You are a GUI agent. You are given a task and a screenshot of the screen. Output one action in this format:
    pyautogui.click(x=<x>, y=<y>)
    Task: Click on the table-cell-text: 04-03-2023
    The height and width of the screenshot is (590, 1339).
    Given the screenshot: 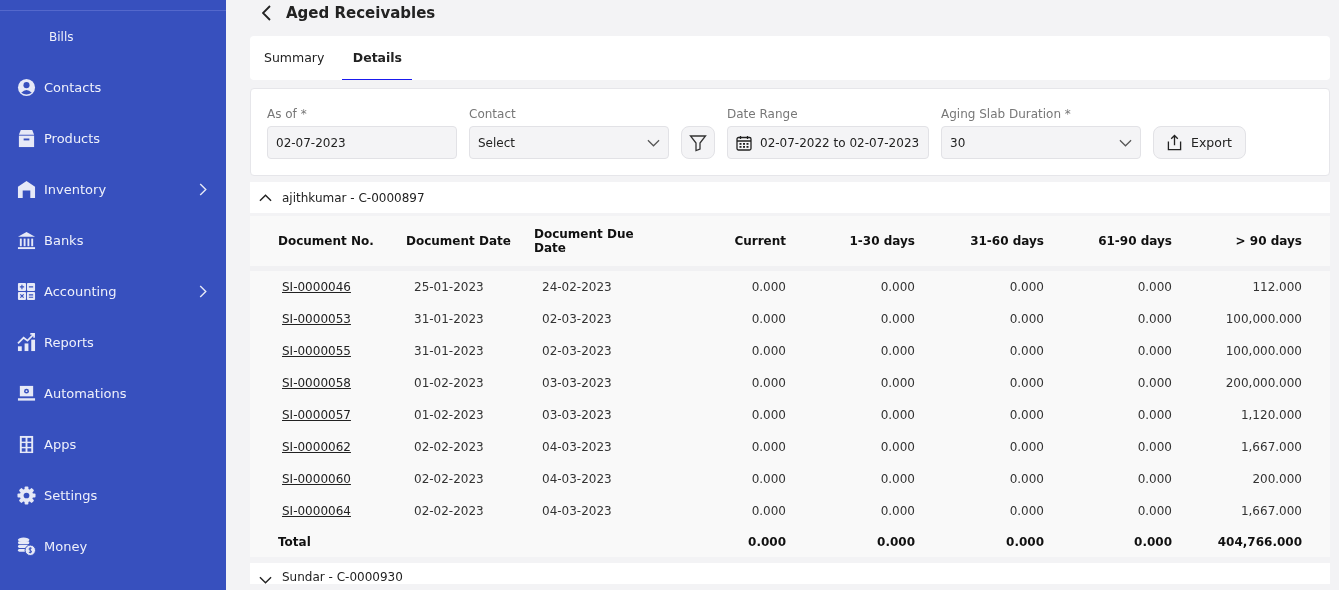 What is the action you would take?
    pyautogui.click(x=577, y=479)
    